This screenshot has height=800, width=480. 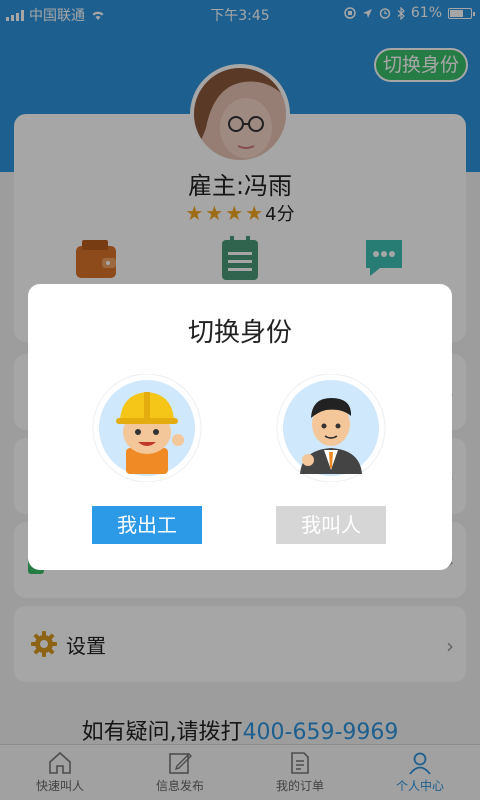 What do you see at coordinates (147, 430) in the screenshot?
I see `worker-avatar-icon` at bounding box center [147, 430].